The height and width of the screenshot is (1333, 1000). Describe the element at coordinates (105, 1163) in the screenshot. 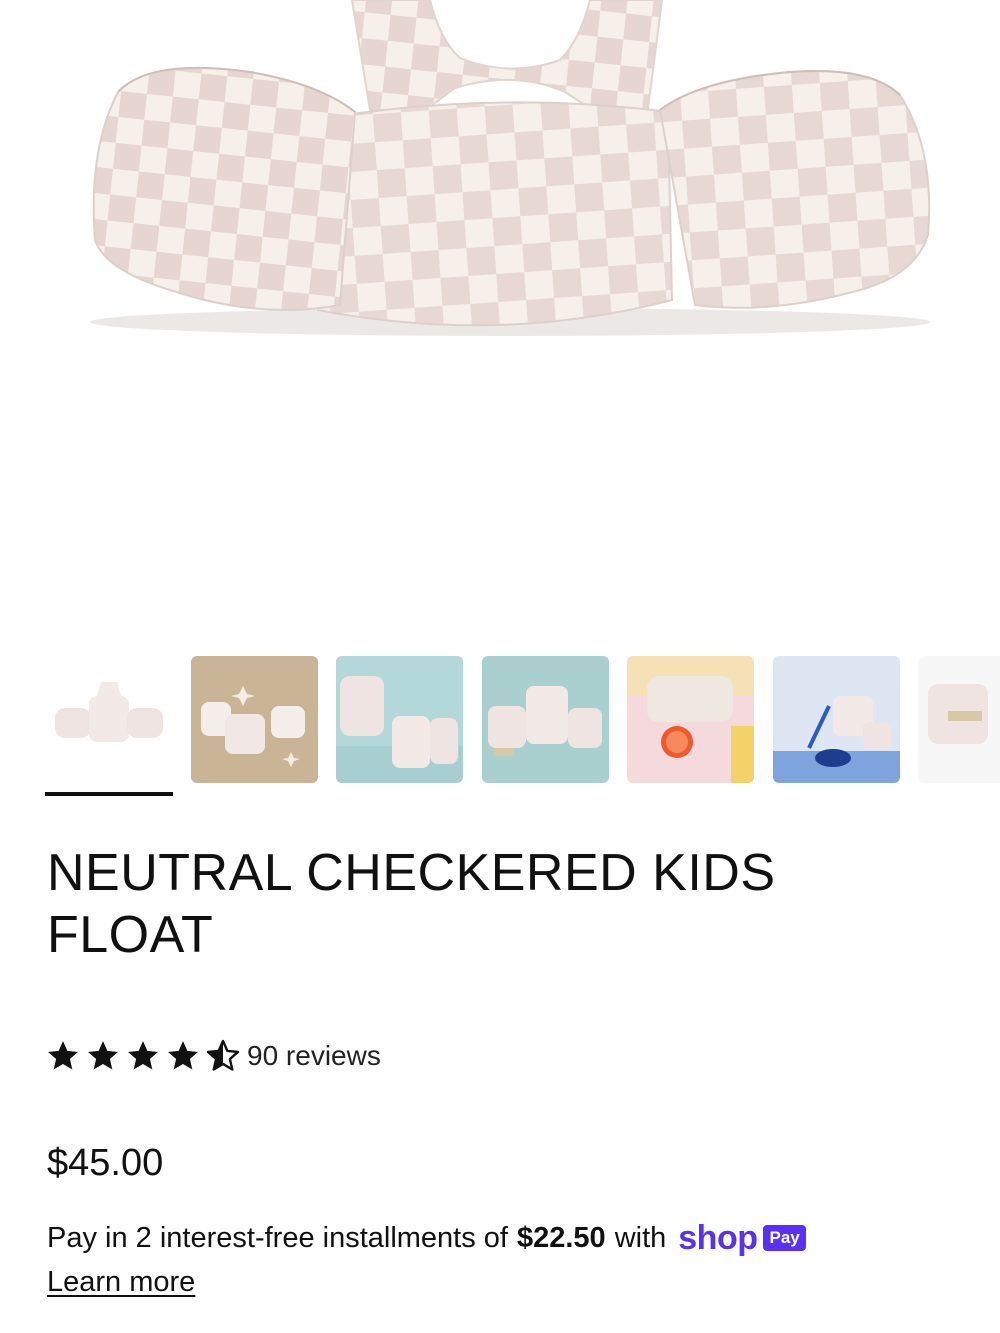

I see `product-price: $45.00` at that location.